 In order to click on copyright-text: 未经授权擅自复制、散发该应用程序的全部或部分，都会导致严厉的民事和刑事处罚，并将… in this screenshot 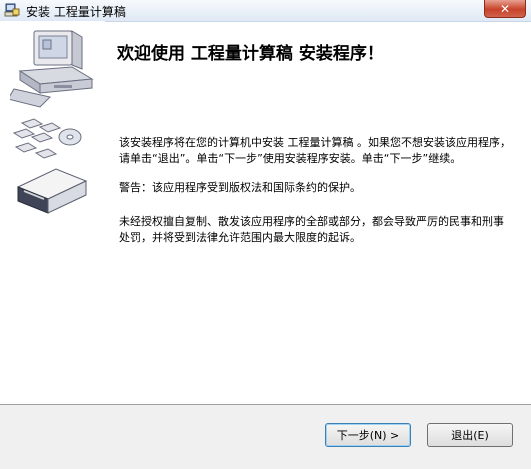, I will do `click(311, 229)`.